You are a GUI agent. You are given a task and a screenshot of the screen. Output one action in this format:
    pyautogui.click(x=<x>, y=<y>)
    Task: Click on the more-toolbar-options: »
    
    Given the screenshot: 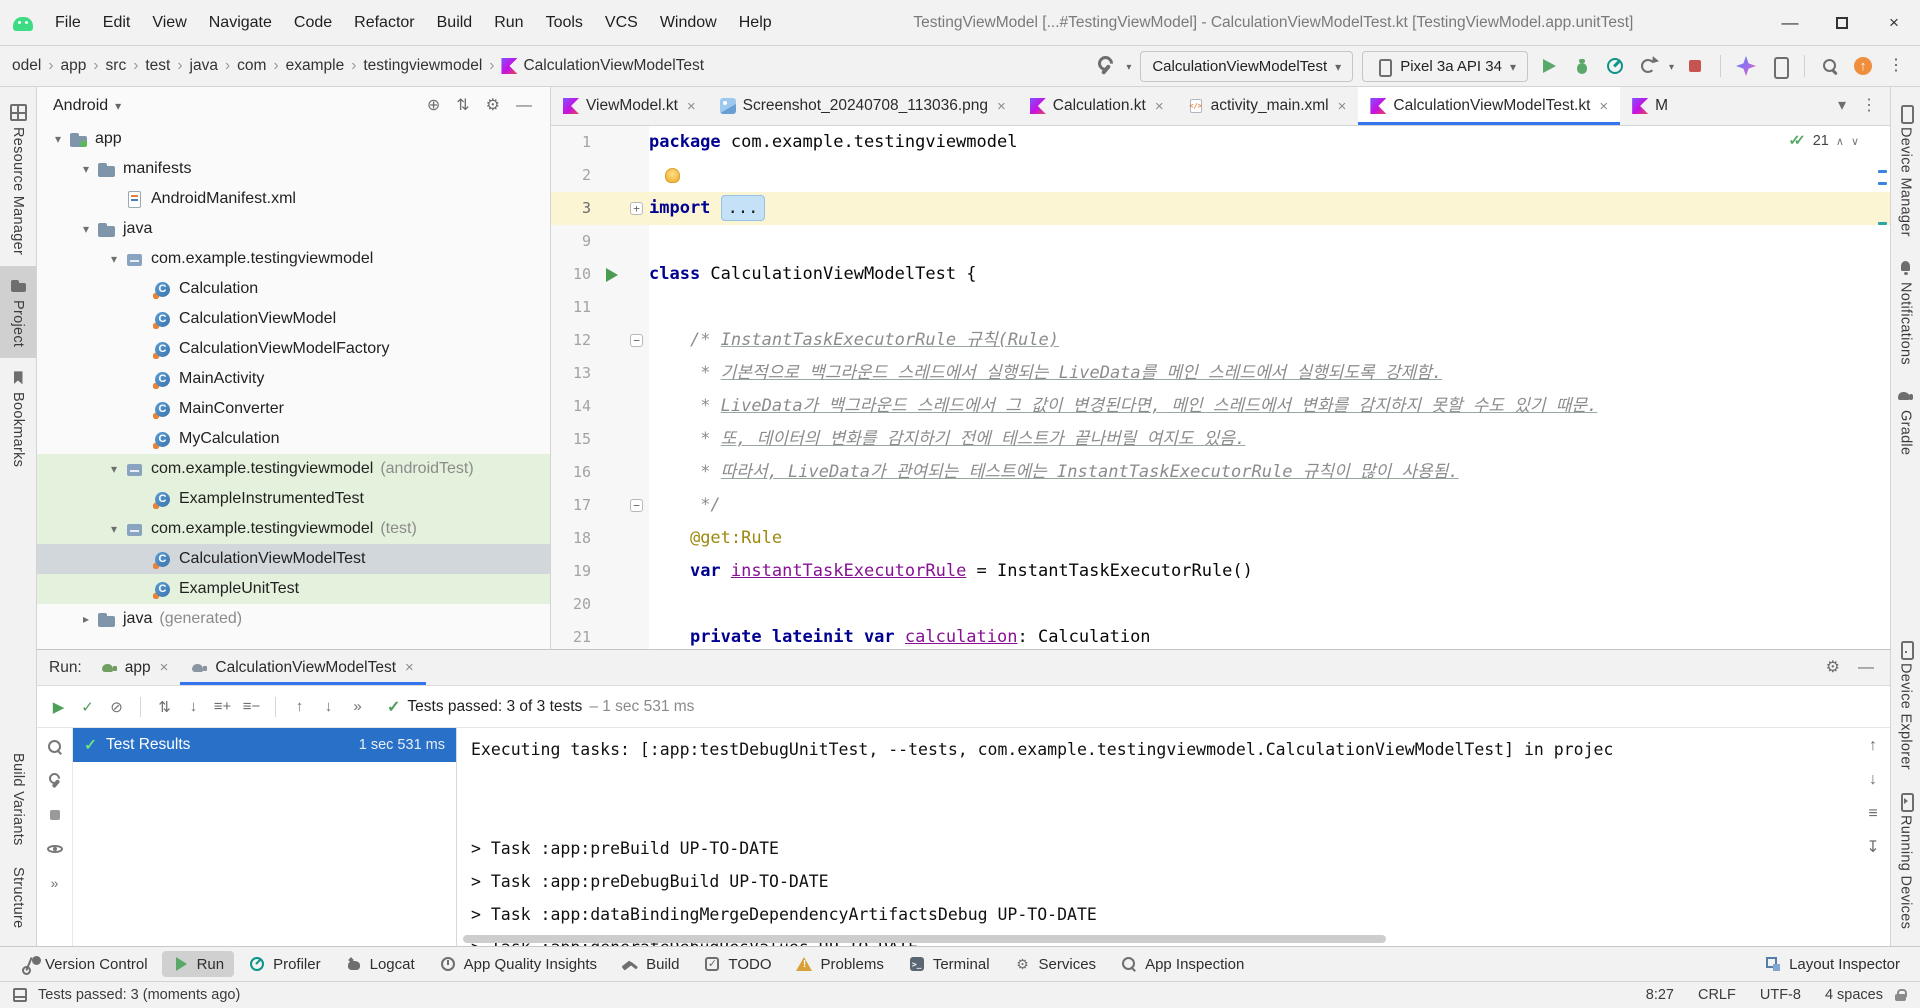 What is the action you would take?
    pyautogui.click(x=357, y=706)
    